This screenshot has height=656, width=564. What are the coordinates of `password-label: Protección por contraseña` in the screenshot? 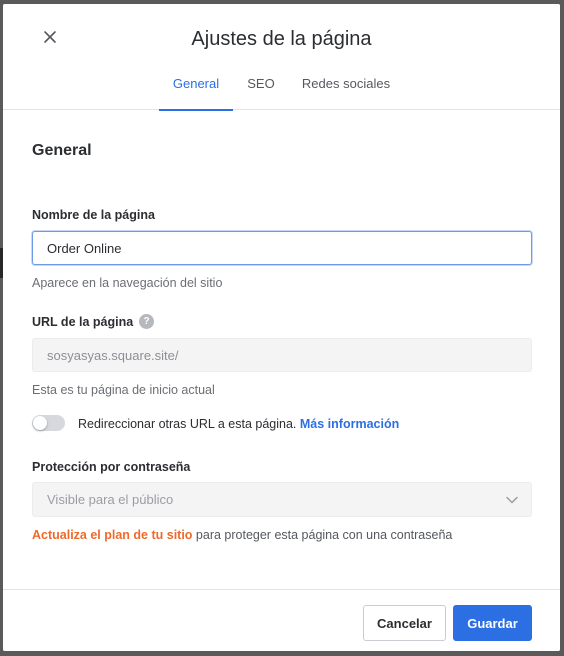 It's located at (111, 467).